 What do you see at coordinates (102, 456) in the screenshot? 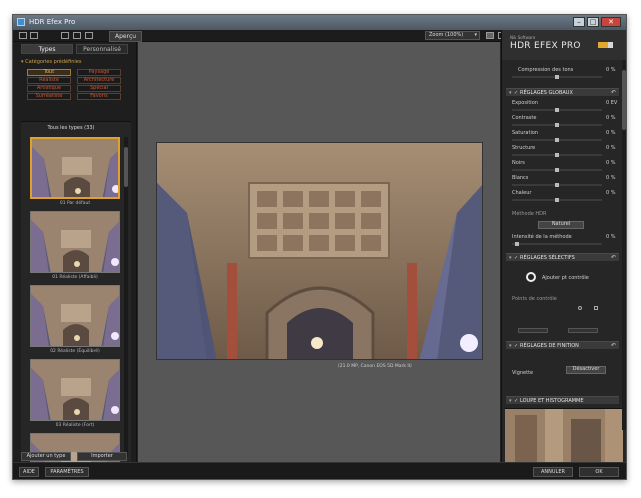
I see `import-button: Importer` at bounding box center [102, 456].